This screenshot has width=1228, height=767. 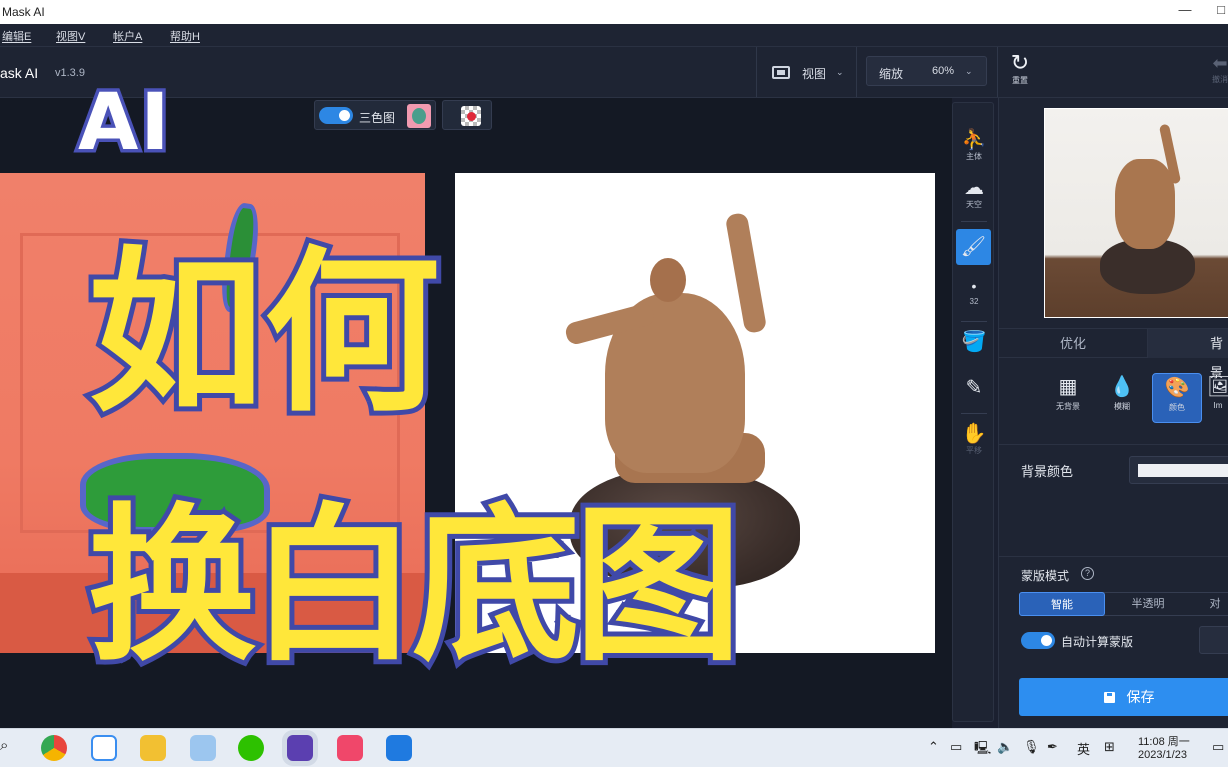 I want to click on reset-label: 重置, so click(x=1020, y=80).